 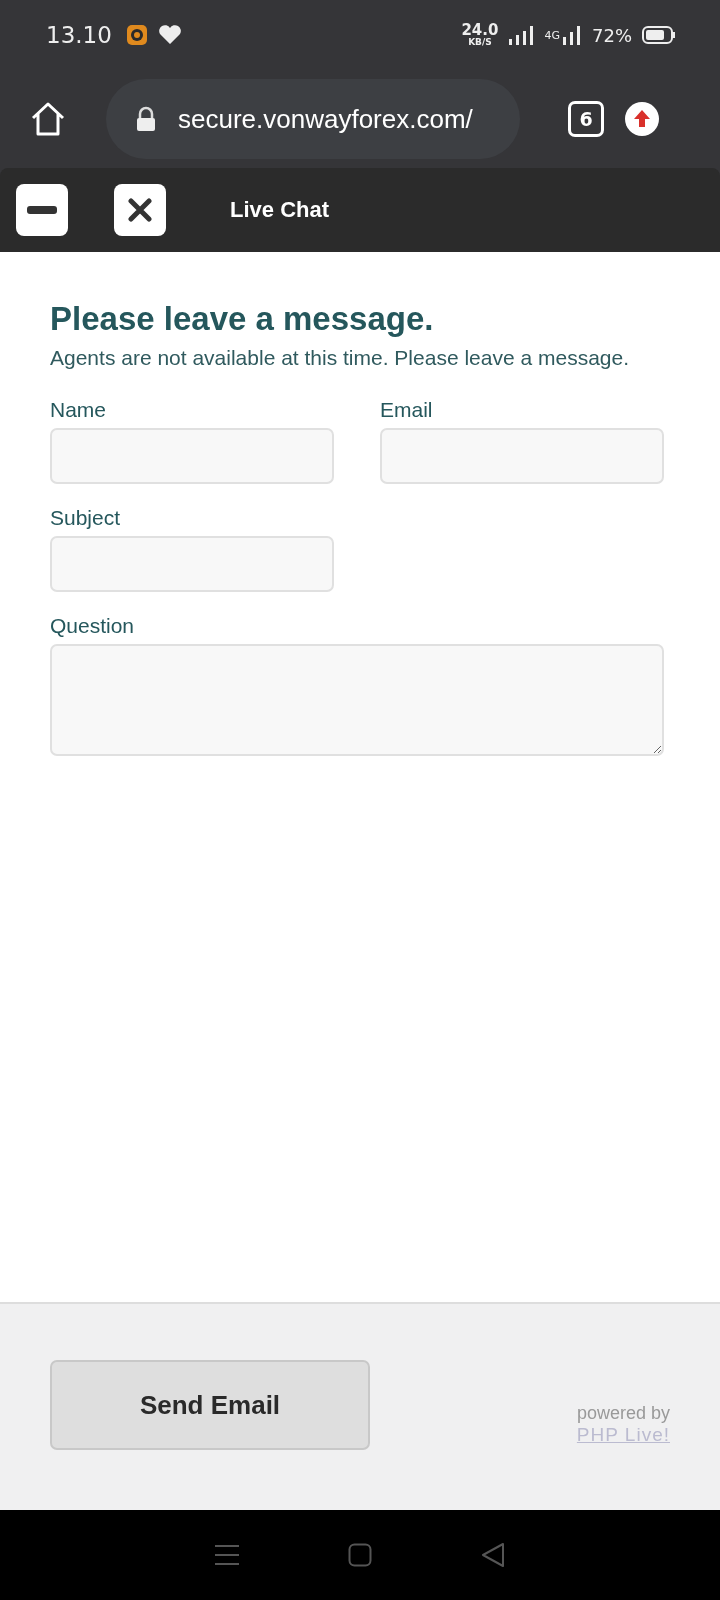 I want to click on lock-icon, so click(x=146, y=119).